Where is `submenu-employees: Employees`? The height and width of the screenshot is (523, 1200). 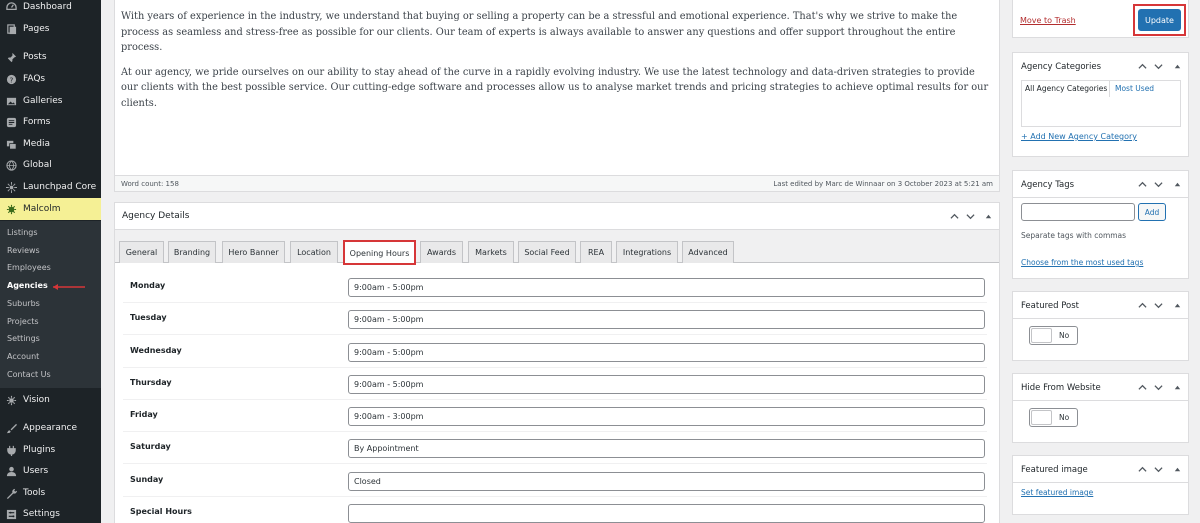
submenu-employees: Employees is located at coordinates (29, 267).